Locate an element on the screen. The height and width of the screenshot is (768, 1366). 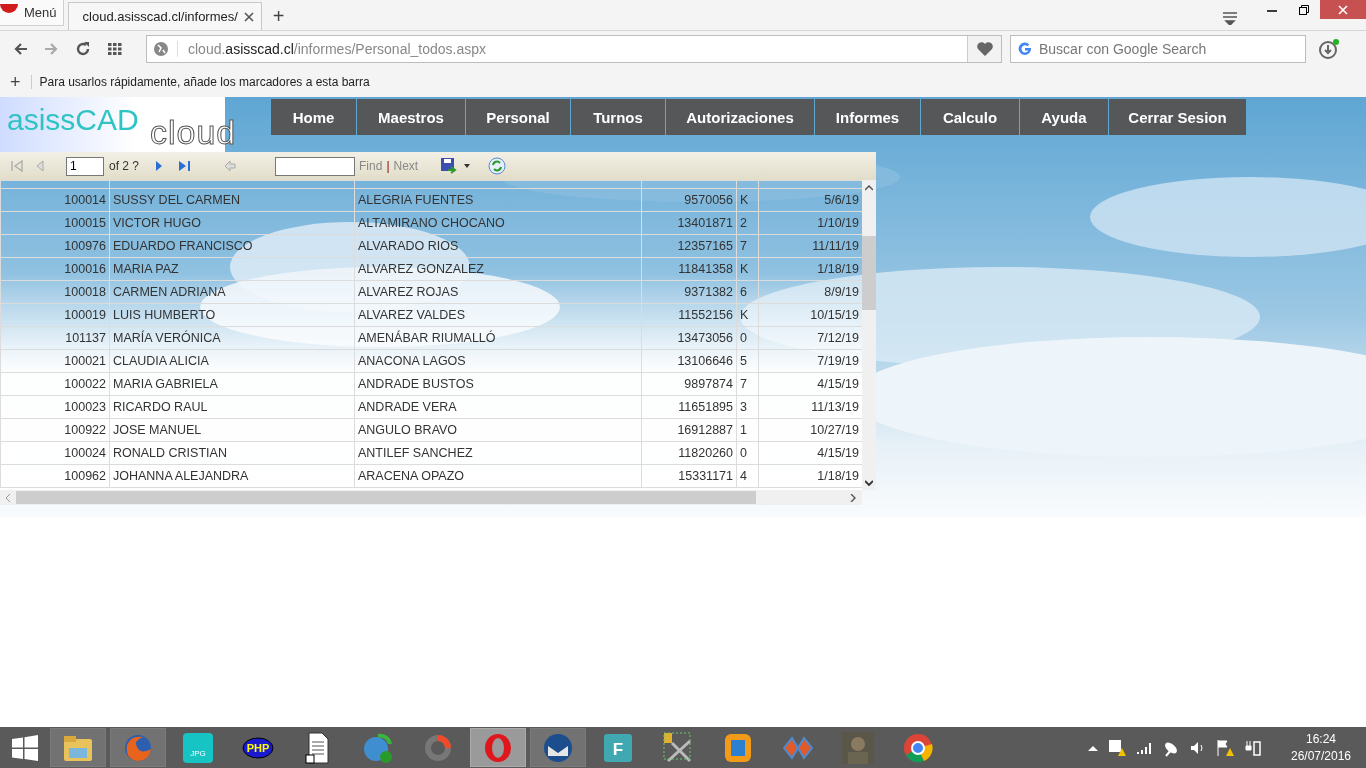
table-cell: 11651895 is located at coordinates (689, 407).